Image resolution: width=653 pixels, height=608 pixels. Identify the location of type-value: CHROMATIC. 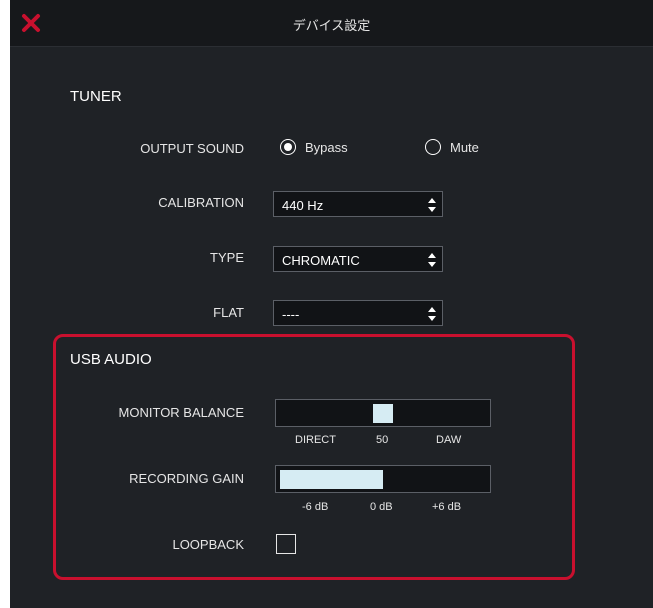
(321, 260).